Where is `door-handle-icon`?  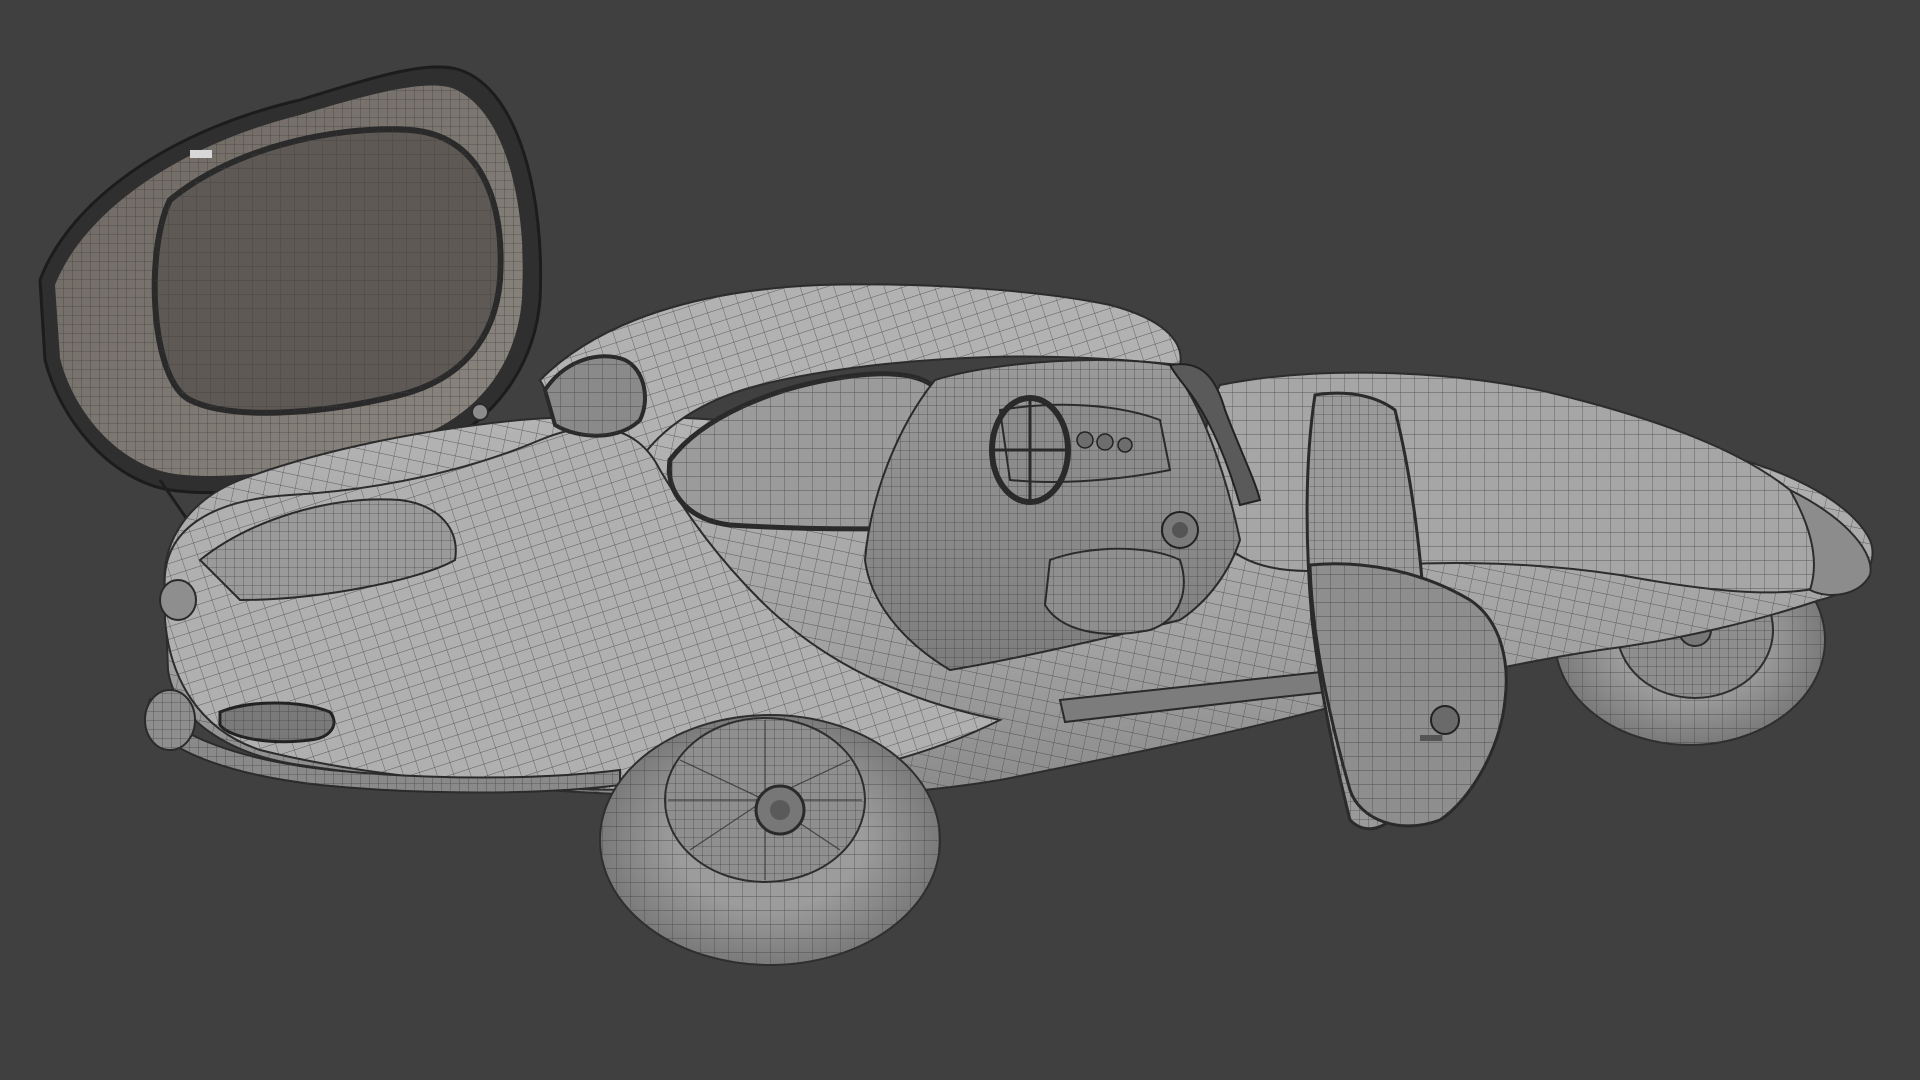
door-handle-icon is located at coordinates (1431, 738).